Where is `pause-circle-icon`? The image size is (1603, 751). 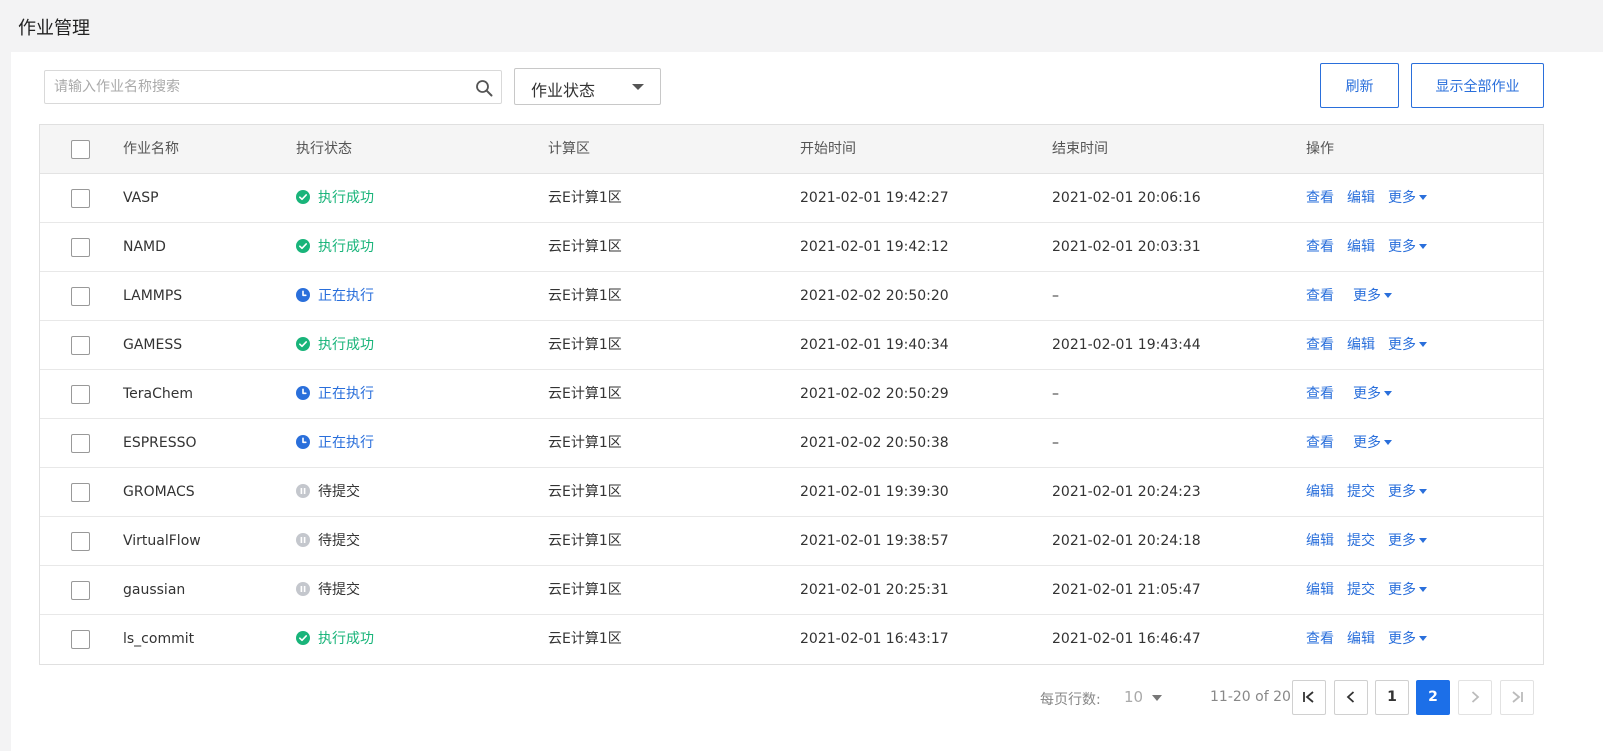 pause-circle-icon is located at coordinates (303, 589).